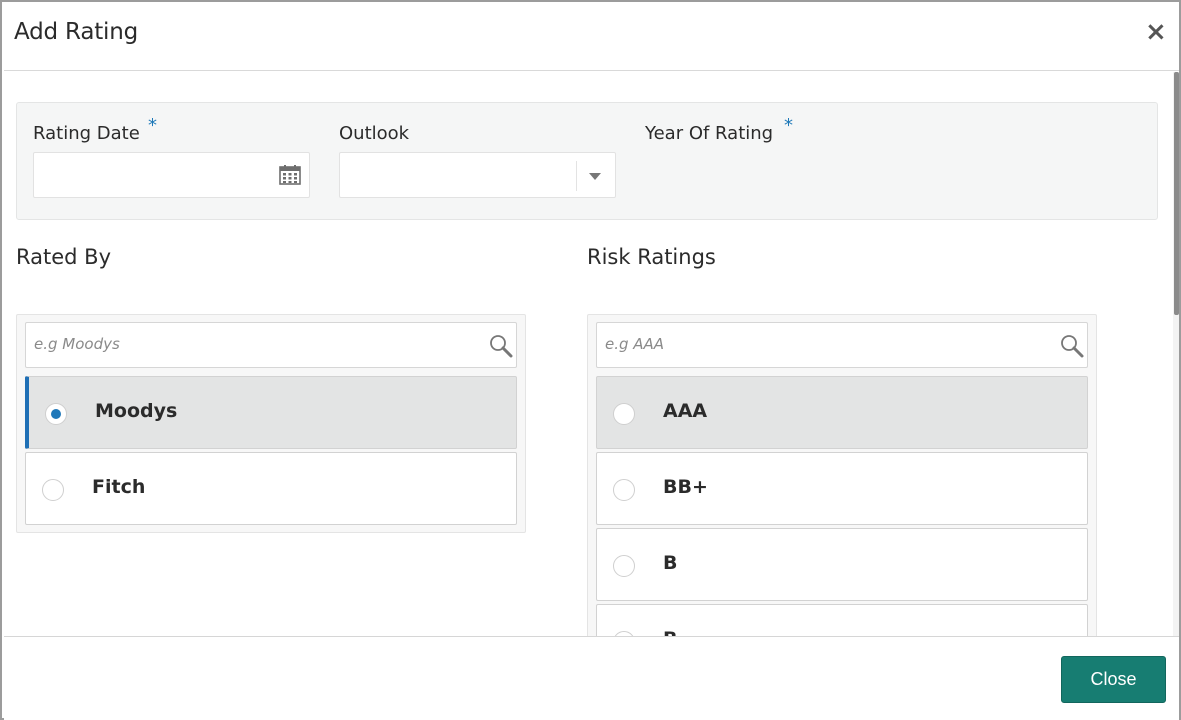 This screenshot has width=1181, height=720. What do you see at coordinates (86, 133) in the screenshot?
I see `rating-date-label: Rating Date` at bounding box center [86, 133].